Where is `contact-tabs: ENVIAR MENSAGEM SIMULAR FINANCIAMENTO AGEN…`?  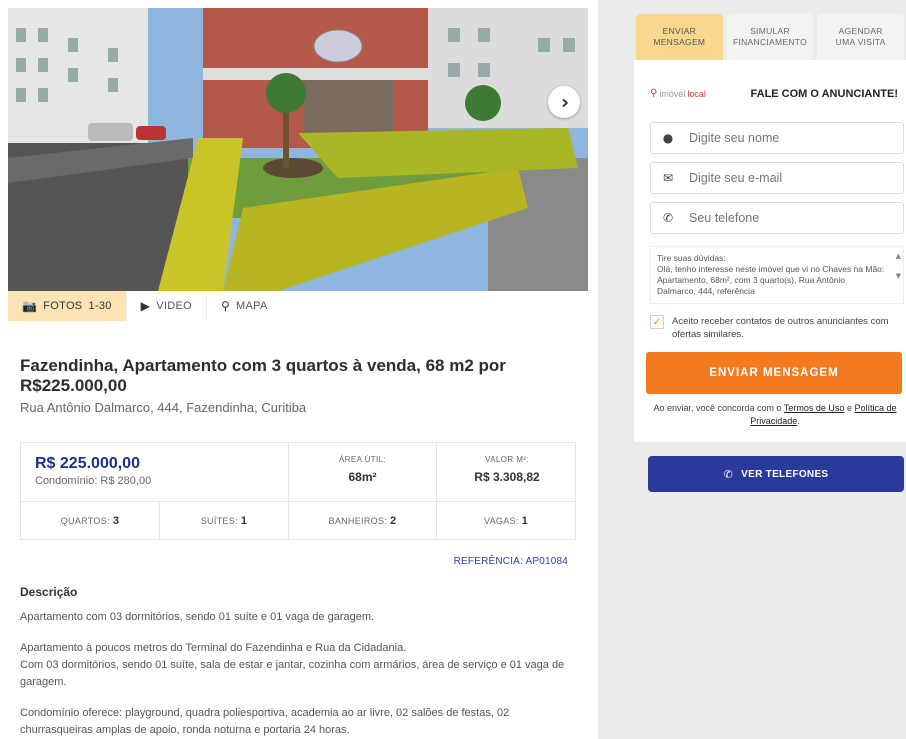
contact-tabs: ENVIAR MENSAGEM SIMULAR FINANCIAMENTO AGEN… is located at coordinates (770, 37).